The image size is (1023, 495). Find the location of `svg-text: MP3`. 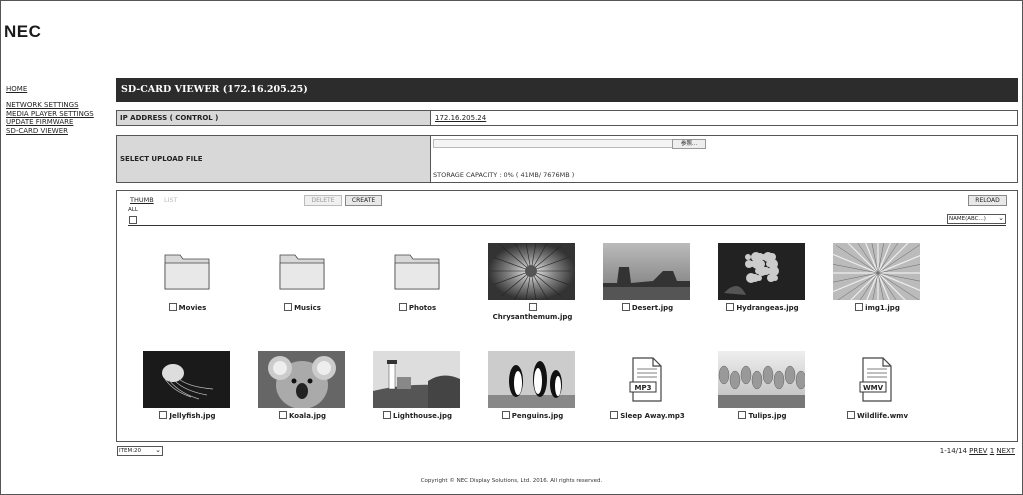

svg-text: MP3 is located at coordinates (643, 388).